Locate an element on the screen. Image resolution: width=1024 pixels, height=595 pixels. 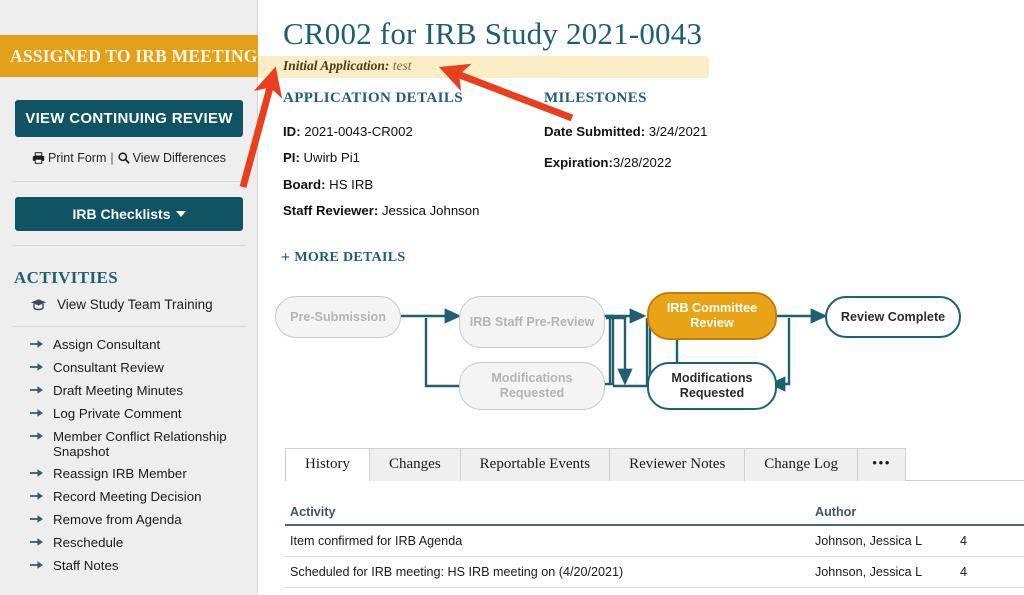
tab-reviewer-notes: Reviewer Notes is located at coordinates (677, 464).